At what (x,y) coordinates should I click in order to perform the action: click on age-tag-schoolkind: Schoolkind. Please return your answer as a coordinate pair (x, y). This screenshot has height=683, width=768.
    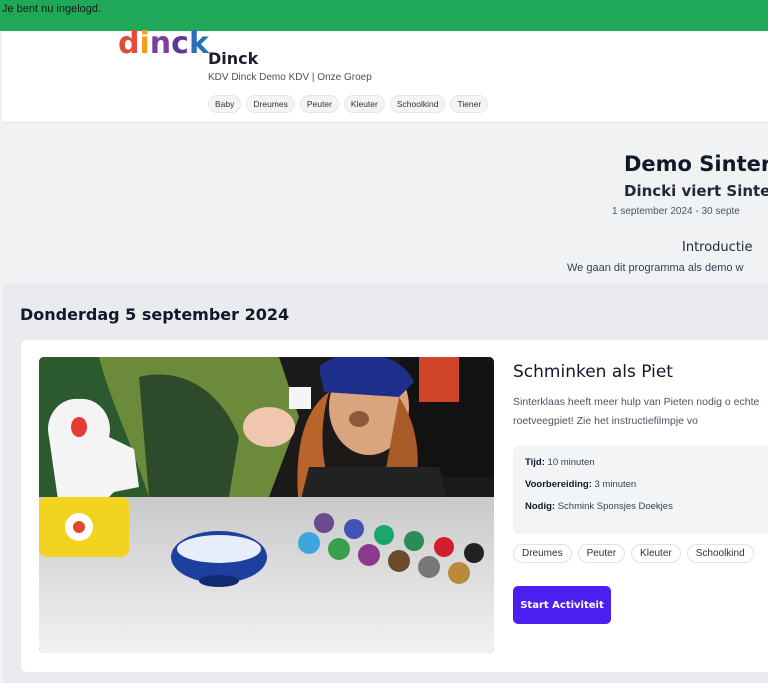
    Looking at the image, I should click on (417, 104).